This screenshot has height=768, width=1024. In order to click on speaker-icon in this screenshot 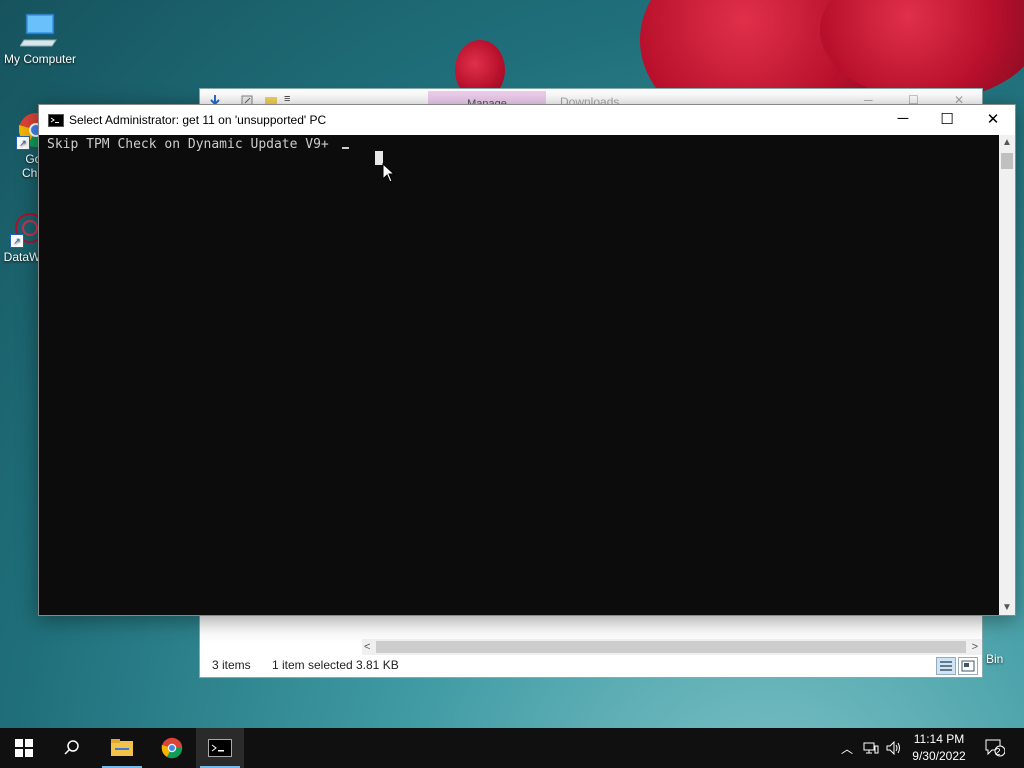, I will do `click(893, 748)`.